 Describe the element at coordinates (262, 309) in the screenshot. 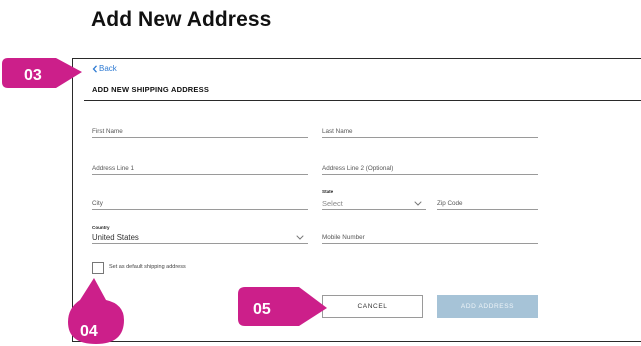

I see `callout-05-text: 05` at that location.